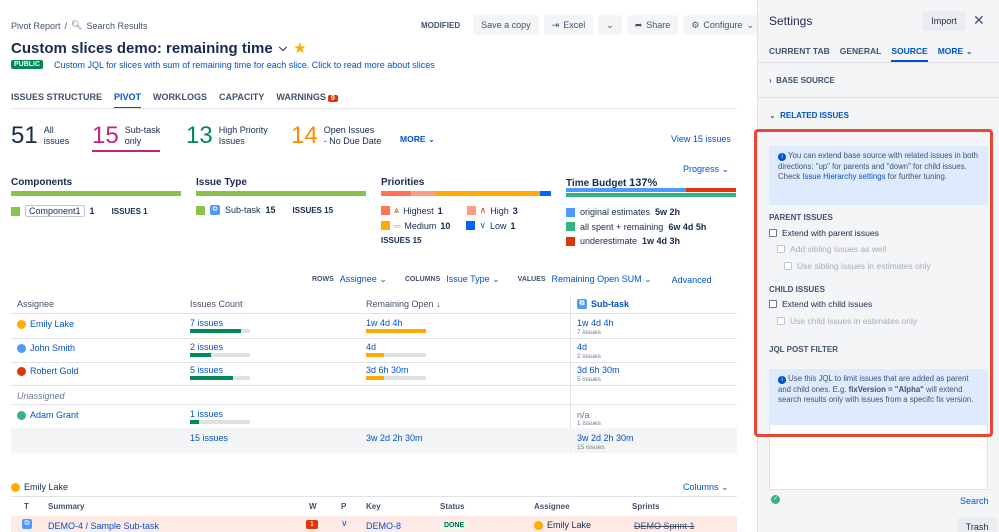  I want to click on values-dropdown: Remaining Open SUM ⌄, so click(602, 279).